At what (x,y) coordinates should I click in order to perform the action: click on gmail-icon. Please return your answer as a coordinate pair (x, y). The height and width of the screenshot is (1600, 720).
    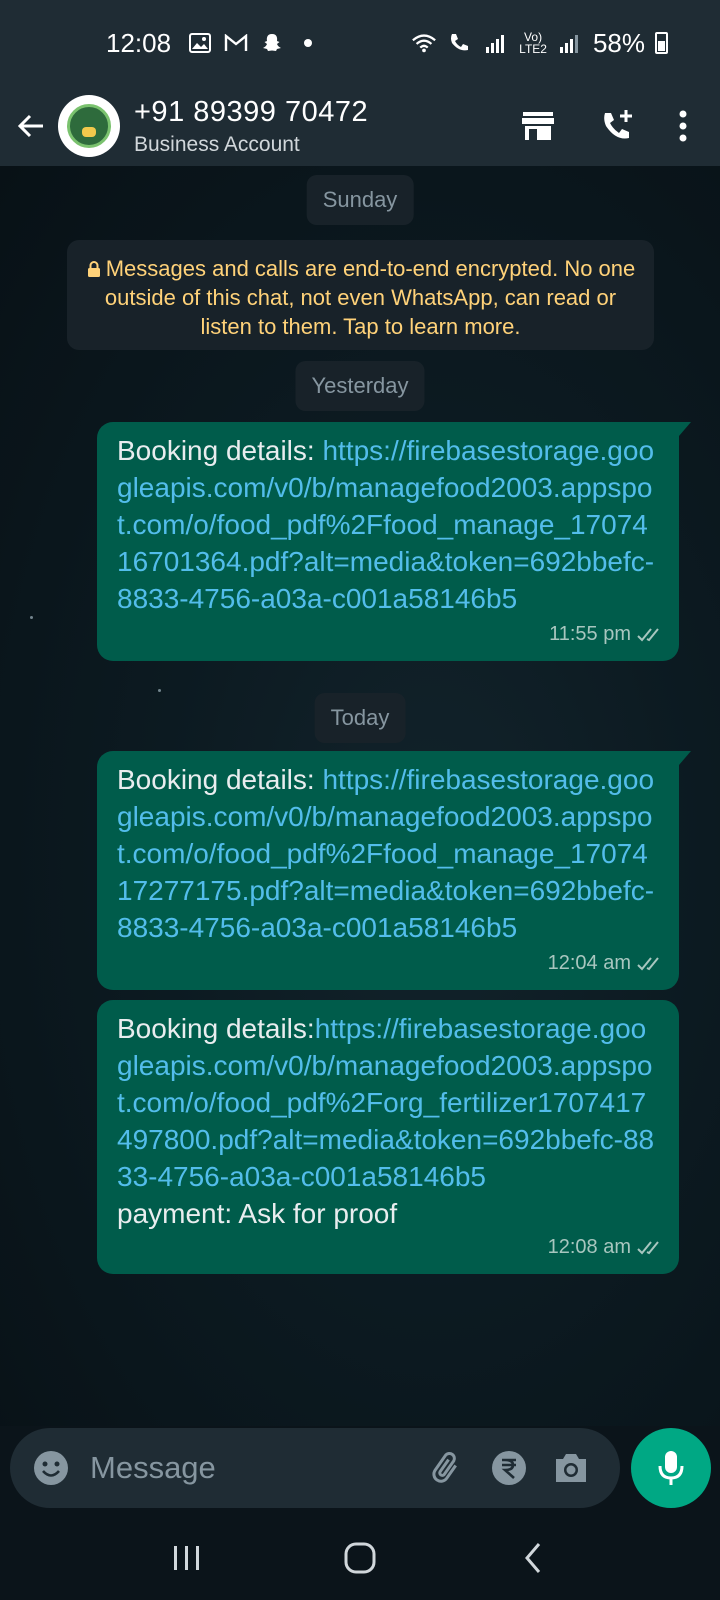
    Looking at the image, I should click on (236, 43).